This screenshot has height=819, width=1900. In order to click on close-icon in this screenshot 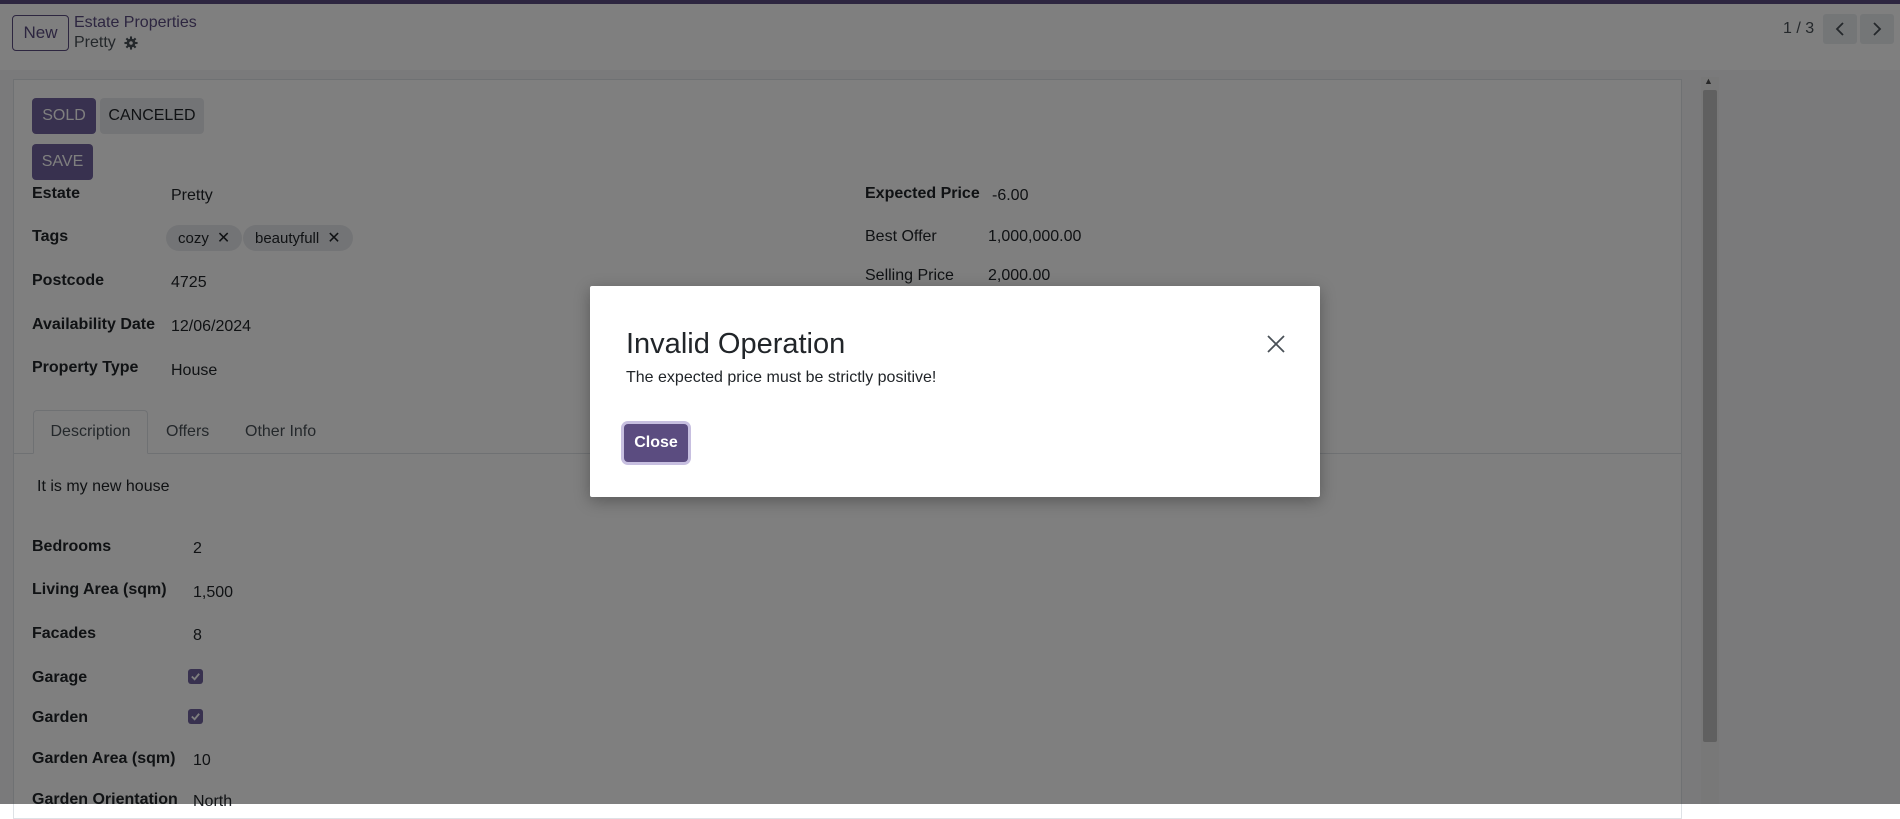, I will do `click(1276, 344)`.